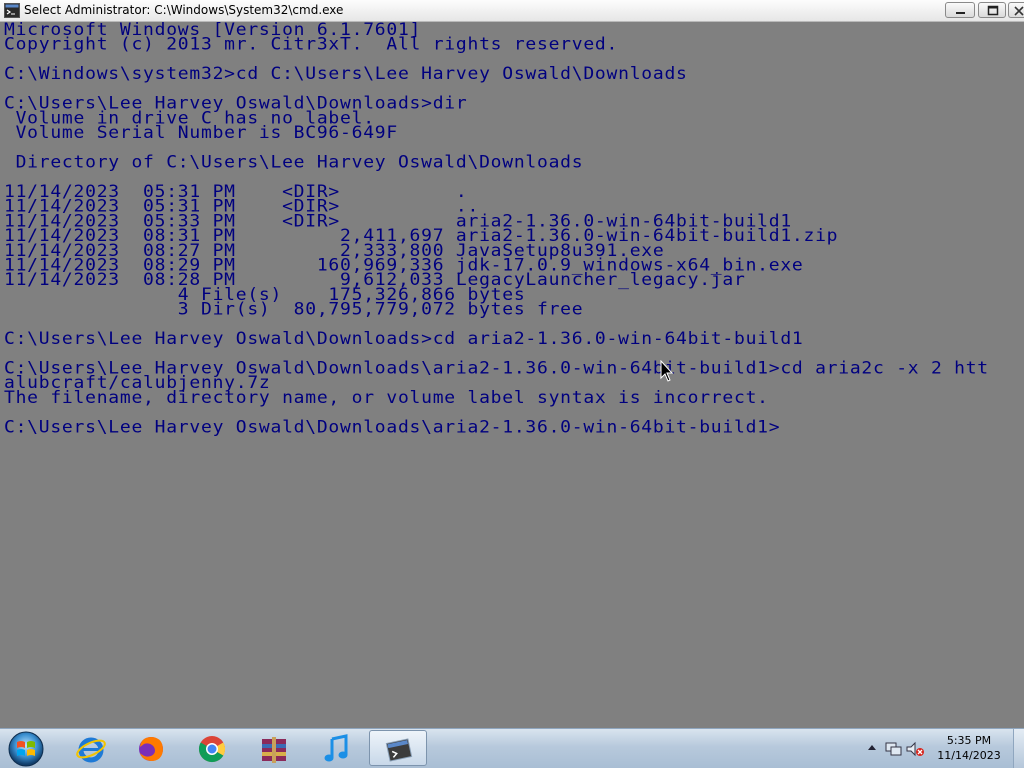  I want to click on taskbar: 5:35 PM 11/14/2023, so click(512, 748).